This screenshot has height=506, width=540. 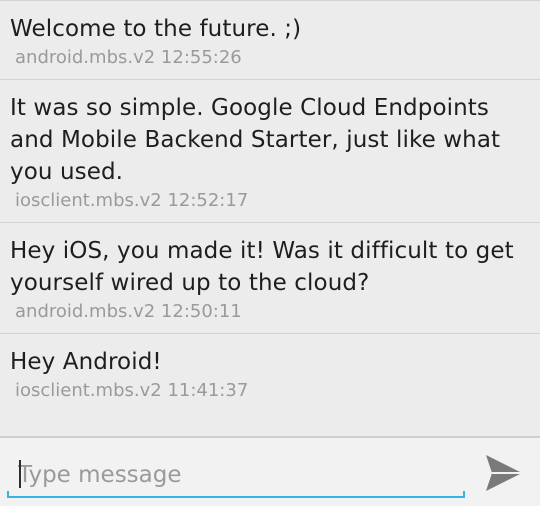 I want to click on send-button, so click(x=504, y=473).